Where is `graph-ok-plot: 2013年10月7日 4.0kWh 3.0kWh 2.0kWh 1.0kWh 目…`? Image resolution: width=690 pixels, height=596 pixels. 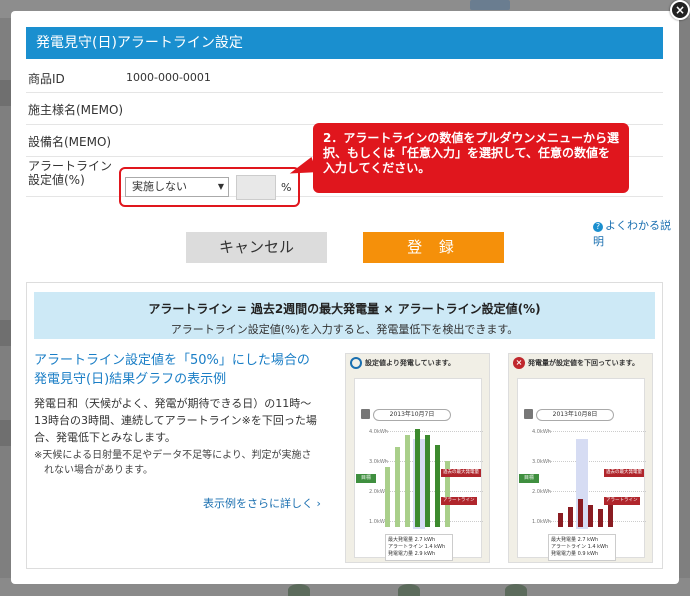 graph-ok-plot: 2013年10月7日 4.0kWh 3.0kWh 2.0kWh 1.0kWh 目… is located at coordinates (418, 469).